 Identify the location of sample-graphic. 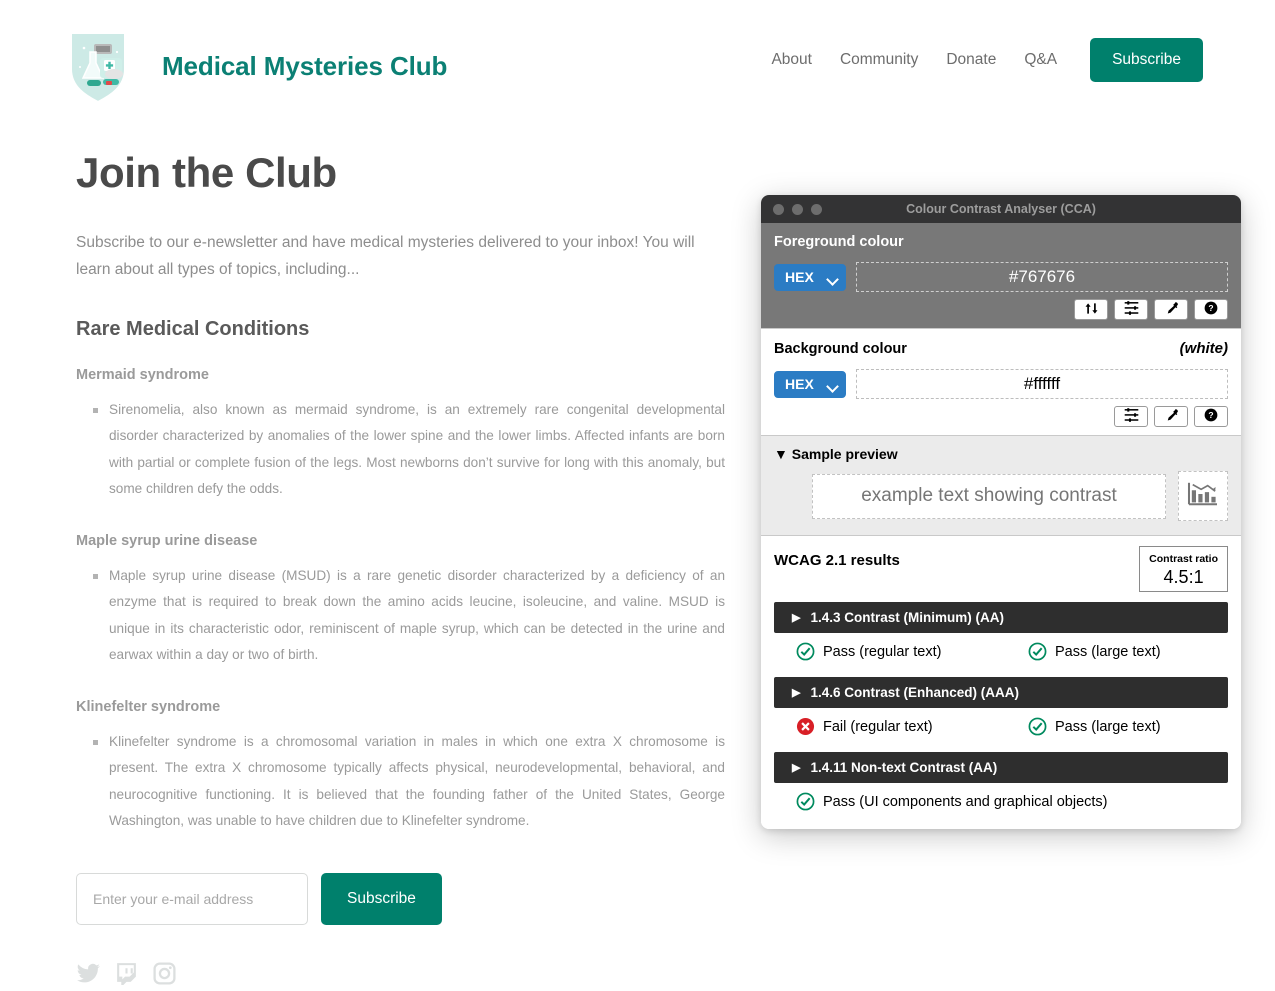
(1203, 496).